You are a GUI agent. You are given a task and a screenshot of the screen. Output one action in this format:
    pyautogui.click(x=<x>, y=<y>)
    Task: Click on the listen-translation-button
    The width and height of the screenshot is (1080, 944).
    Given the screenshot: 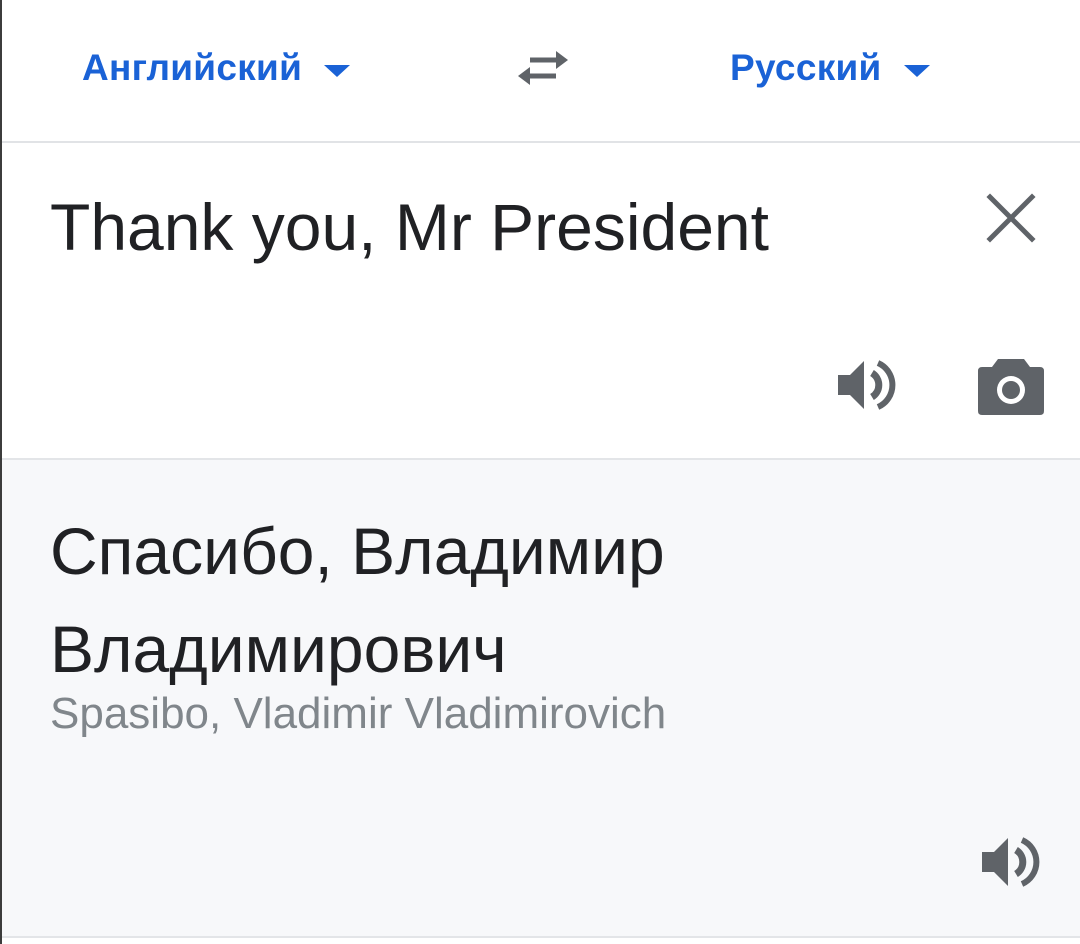 What is the action you would take?
    pyautogui.click(x=1010, y=862)
    